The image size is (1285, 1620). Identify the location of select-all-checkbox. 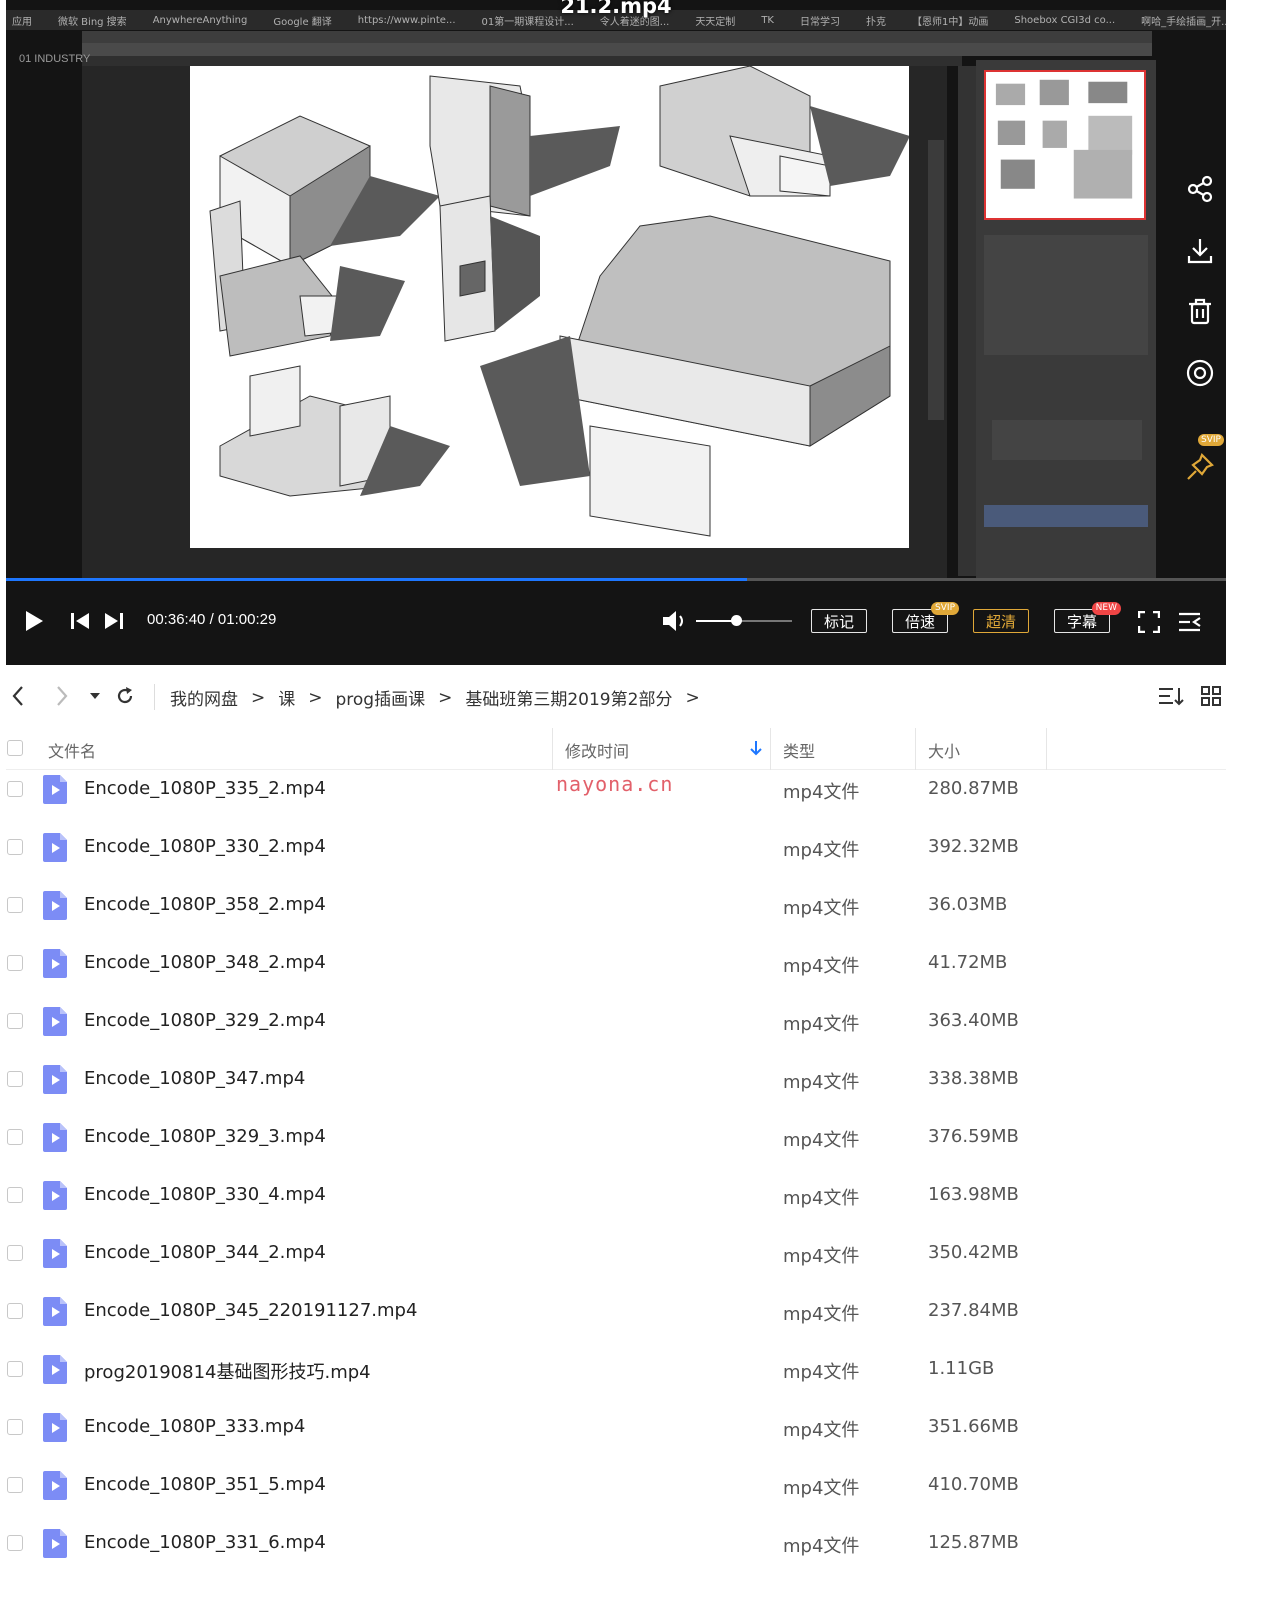
(15, 748).